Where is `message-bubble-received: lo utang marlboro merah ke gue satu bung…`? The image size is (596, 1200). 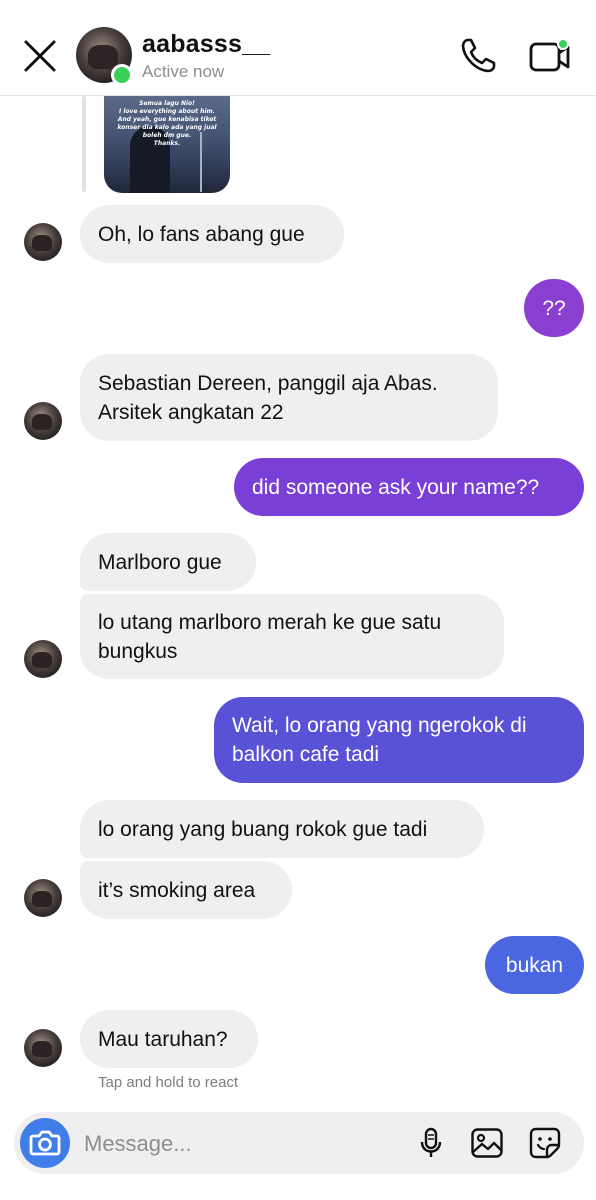
message-bubble-received: lo utang marlboro merah ke gue satu bung… is located at coordinates (292, 636).